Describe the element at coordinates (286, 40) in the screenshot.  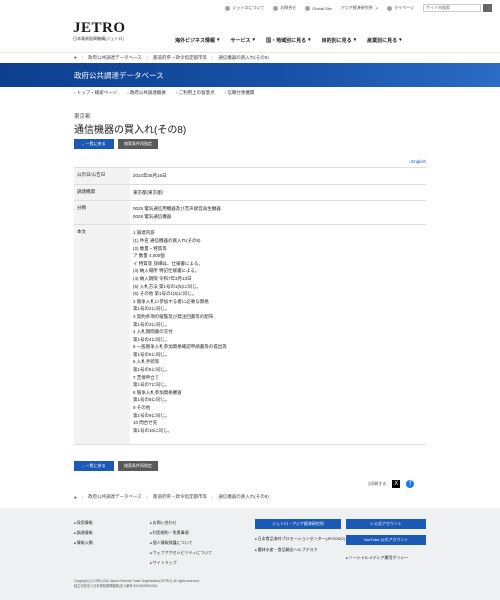
I see `gnav-country: 国・地域別に見る` at that location.